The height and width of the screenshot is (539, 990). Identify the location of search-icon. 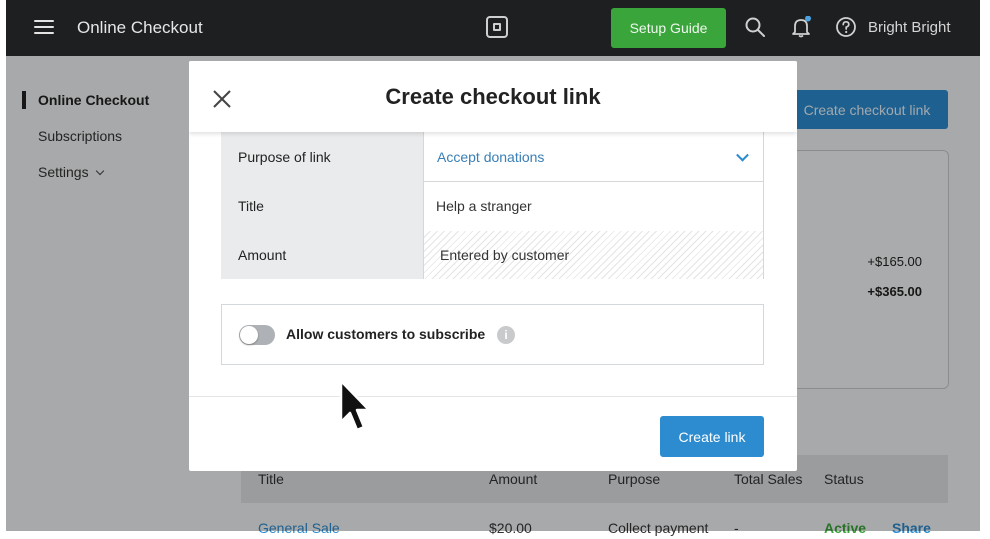
(755, 27).